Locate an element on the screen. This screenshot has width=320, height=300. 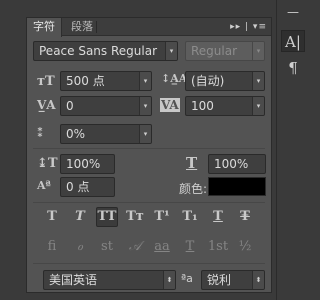
font-size-value: 500 点 is located at coordinates (85, 81).